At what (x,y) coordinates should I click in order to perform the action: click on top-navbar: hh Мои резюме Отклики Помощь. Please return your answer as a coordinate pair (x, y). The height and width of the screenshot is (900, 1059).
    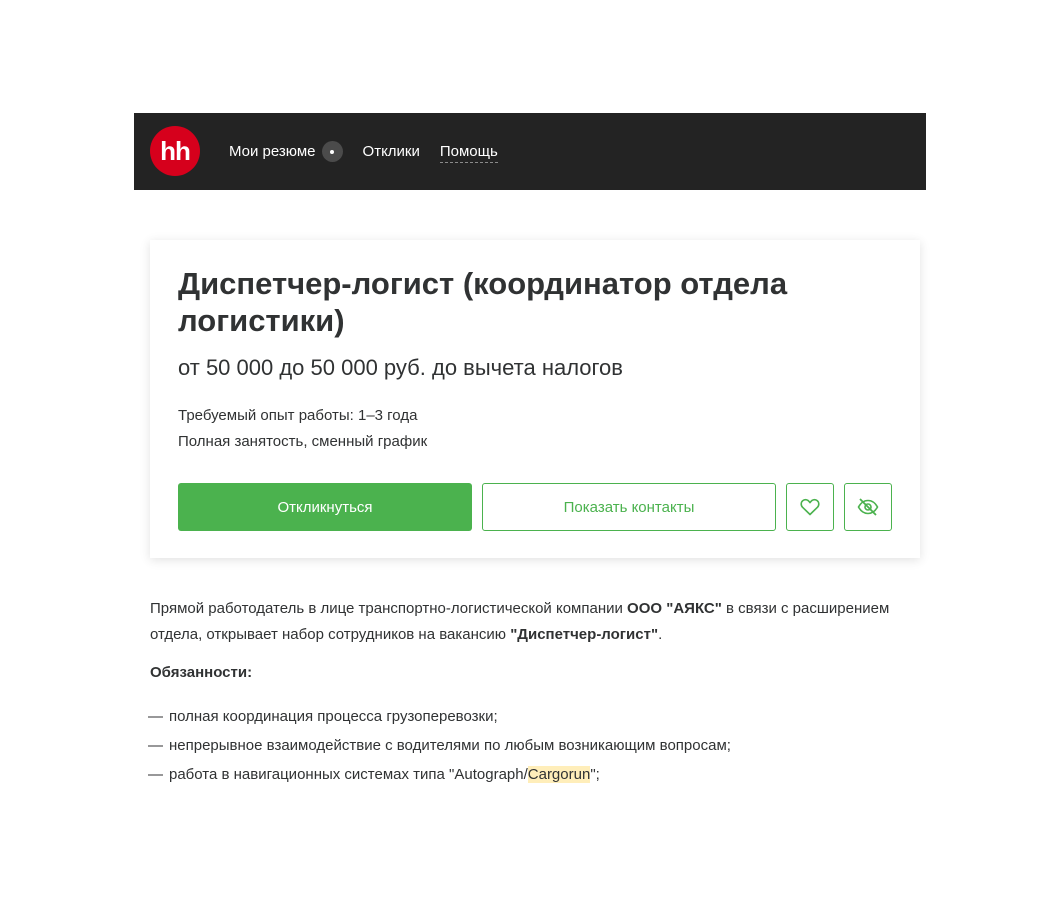
    Looking at the image, I should click on (530, 151).